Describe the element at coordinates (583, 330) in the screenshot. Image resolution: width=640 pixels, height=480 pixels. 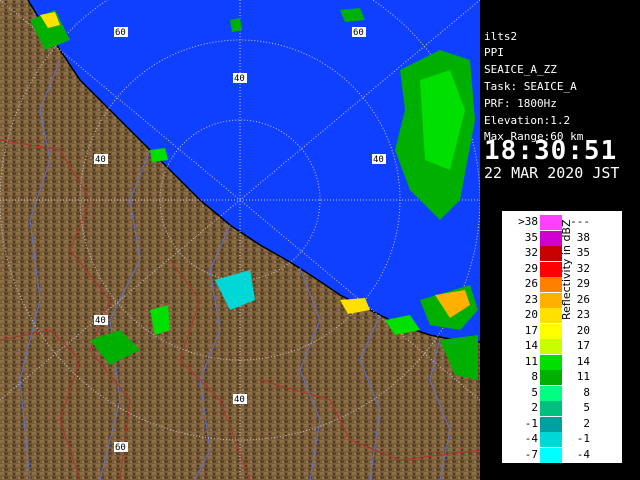
I see `legend-upper-bound: 20` at that location.